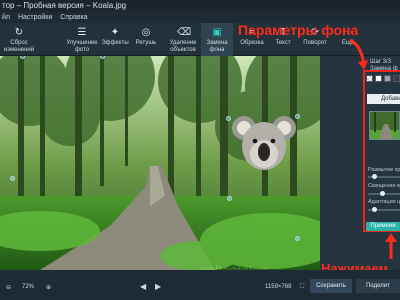  Describe the element at coordinates (48, 287) in the screenshot. I see `zoom-in-icon: ⊕` at that location.